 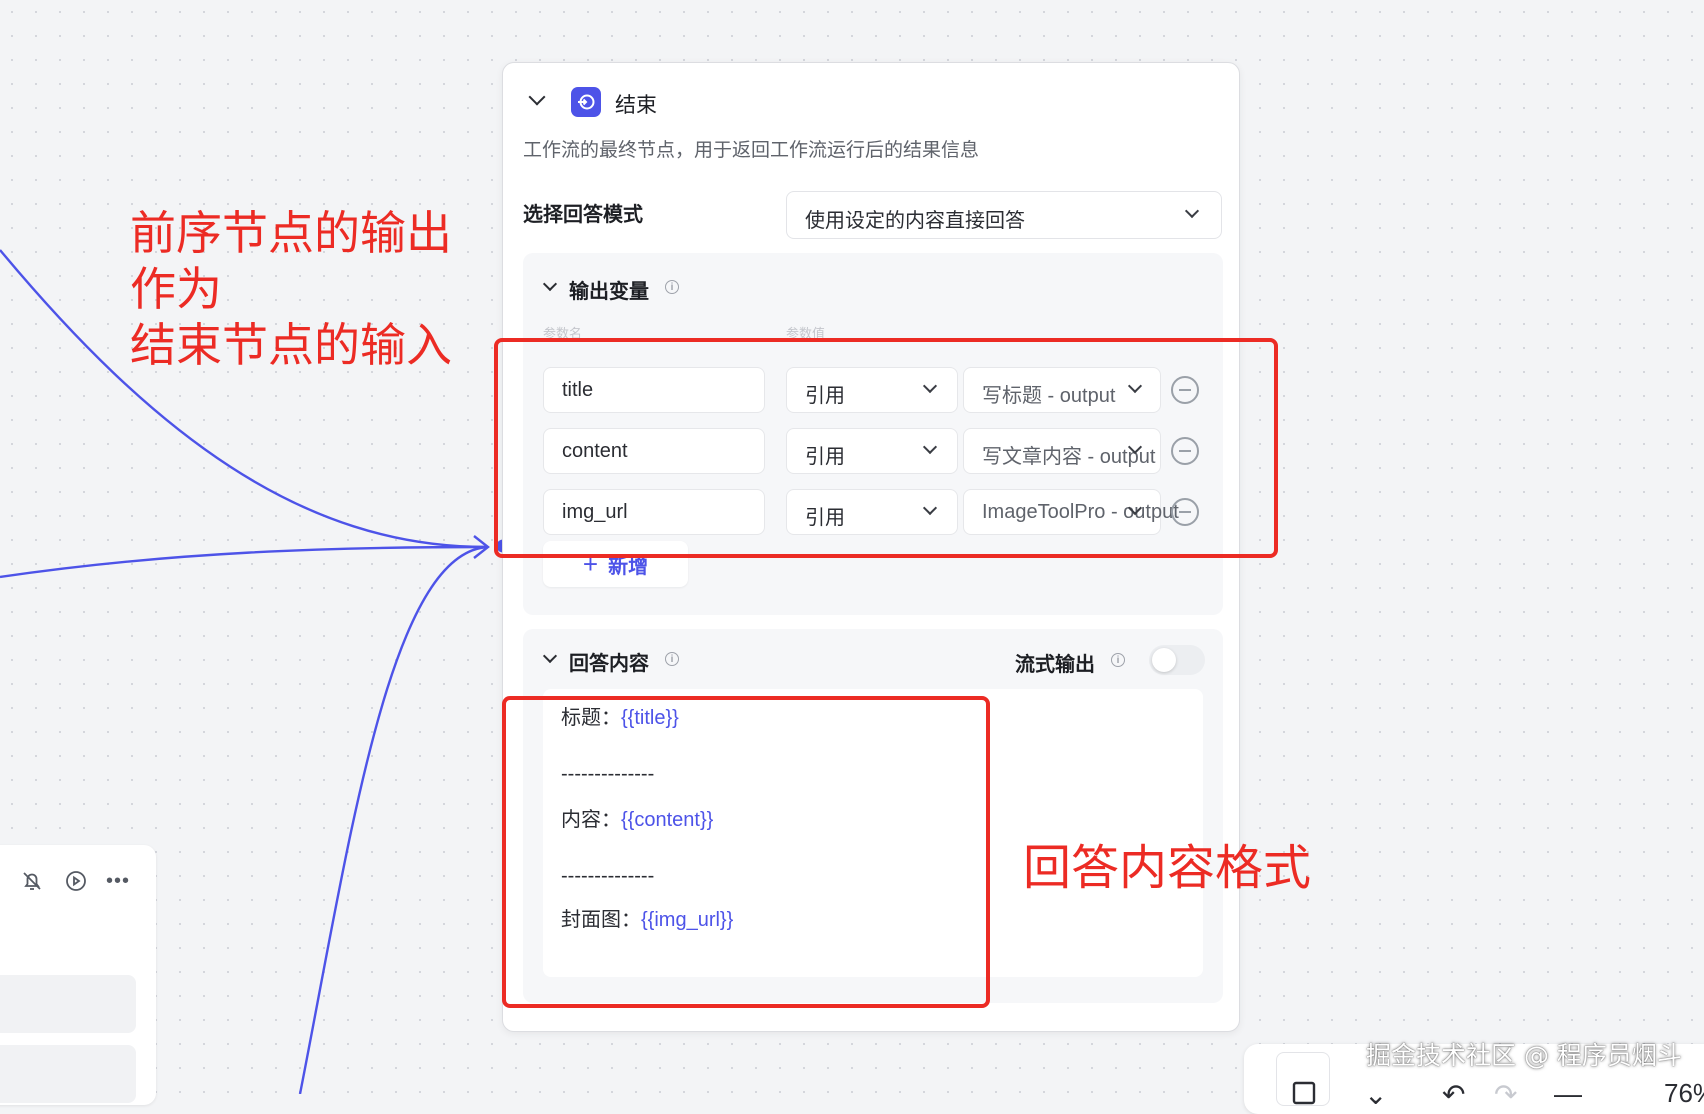 What do you see at coordinates (291, 289) in the screenshot?
I see `annotation-left: 前序节点的输出 作为 结束节点的输入` at bounding box center [291, 289].